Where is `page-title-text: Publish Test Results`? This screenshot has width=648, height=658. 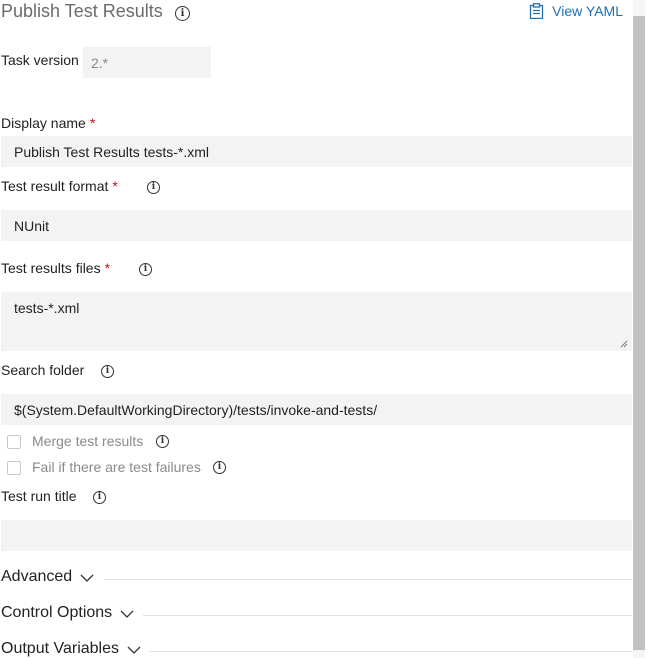 page-title-text: Publish Test Results is located at coordinates (82, 11).